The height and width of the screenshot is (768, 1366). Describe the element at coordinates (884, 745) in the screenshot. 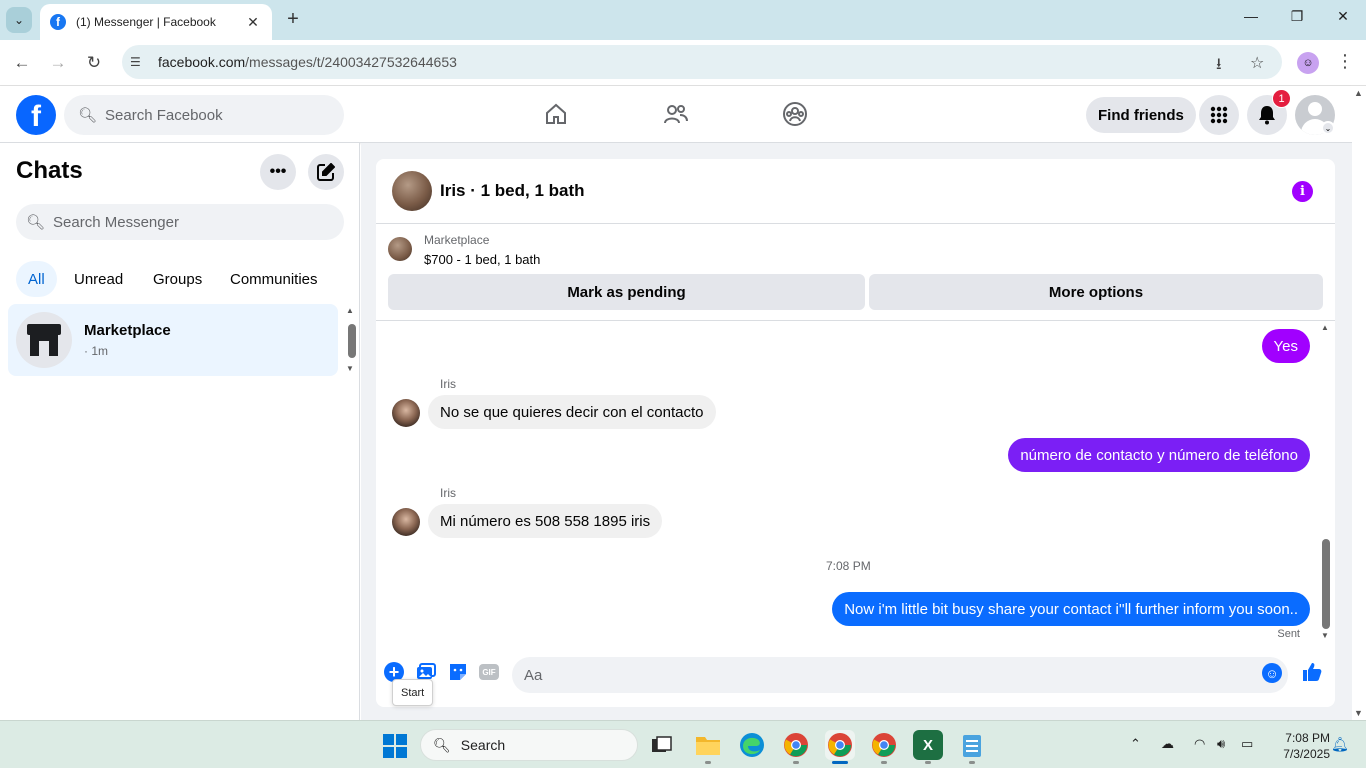

I see `chrome-profile-3-icon` at that location.